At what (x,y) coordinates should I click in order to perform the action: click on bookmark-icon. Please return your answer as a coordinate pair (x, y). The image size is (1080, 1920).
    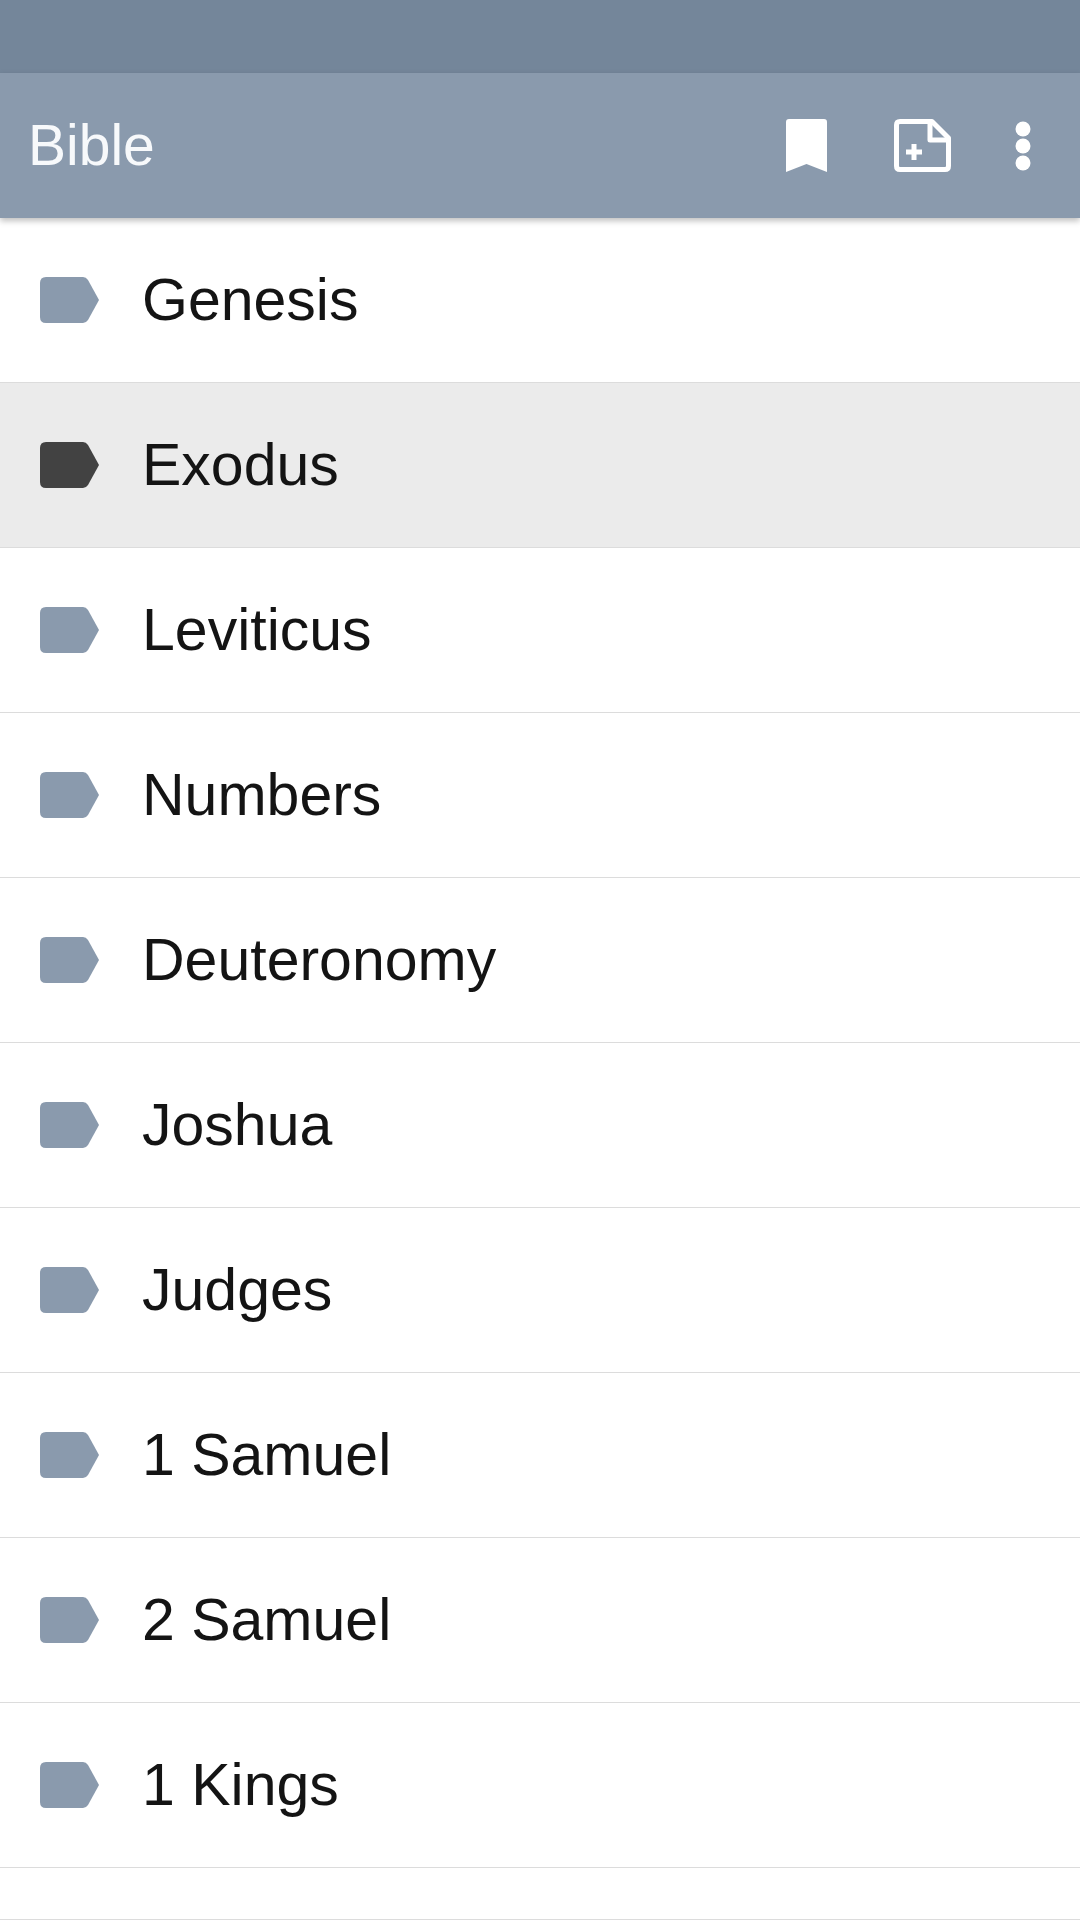
    Looking at the image, I should click on (806, 145).